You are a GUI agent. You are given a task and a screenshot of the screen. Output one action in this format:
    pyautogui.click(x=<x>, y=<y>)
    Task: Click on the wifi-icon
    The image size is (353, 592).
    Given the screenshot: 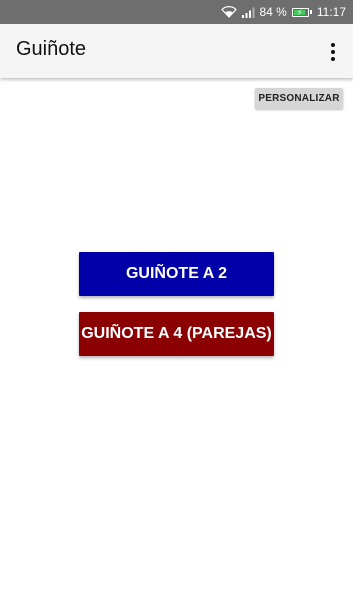 What is the action you would take?
    pyautogui.click(x=228, y=12)
    